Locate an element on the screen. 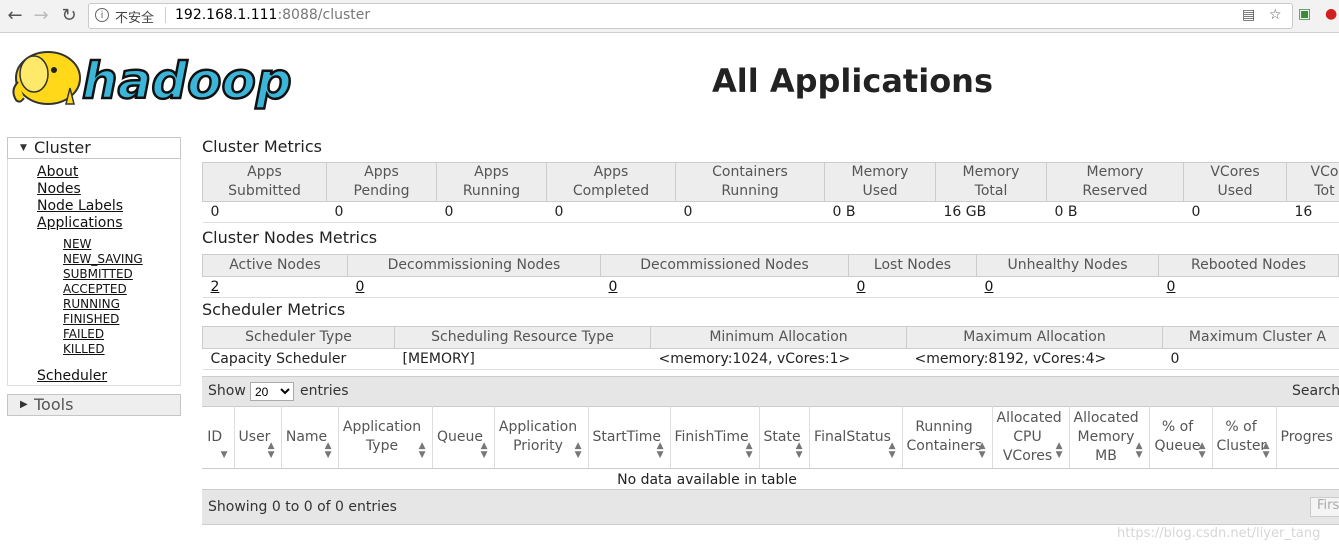 Image resolution: width=1339 pixels, height=551 pixels. hadoop-wordmark: hadoop is located at coordinates (187, 81).